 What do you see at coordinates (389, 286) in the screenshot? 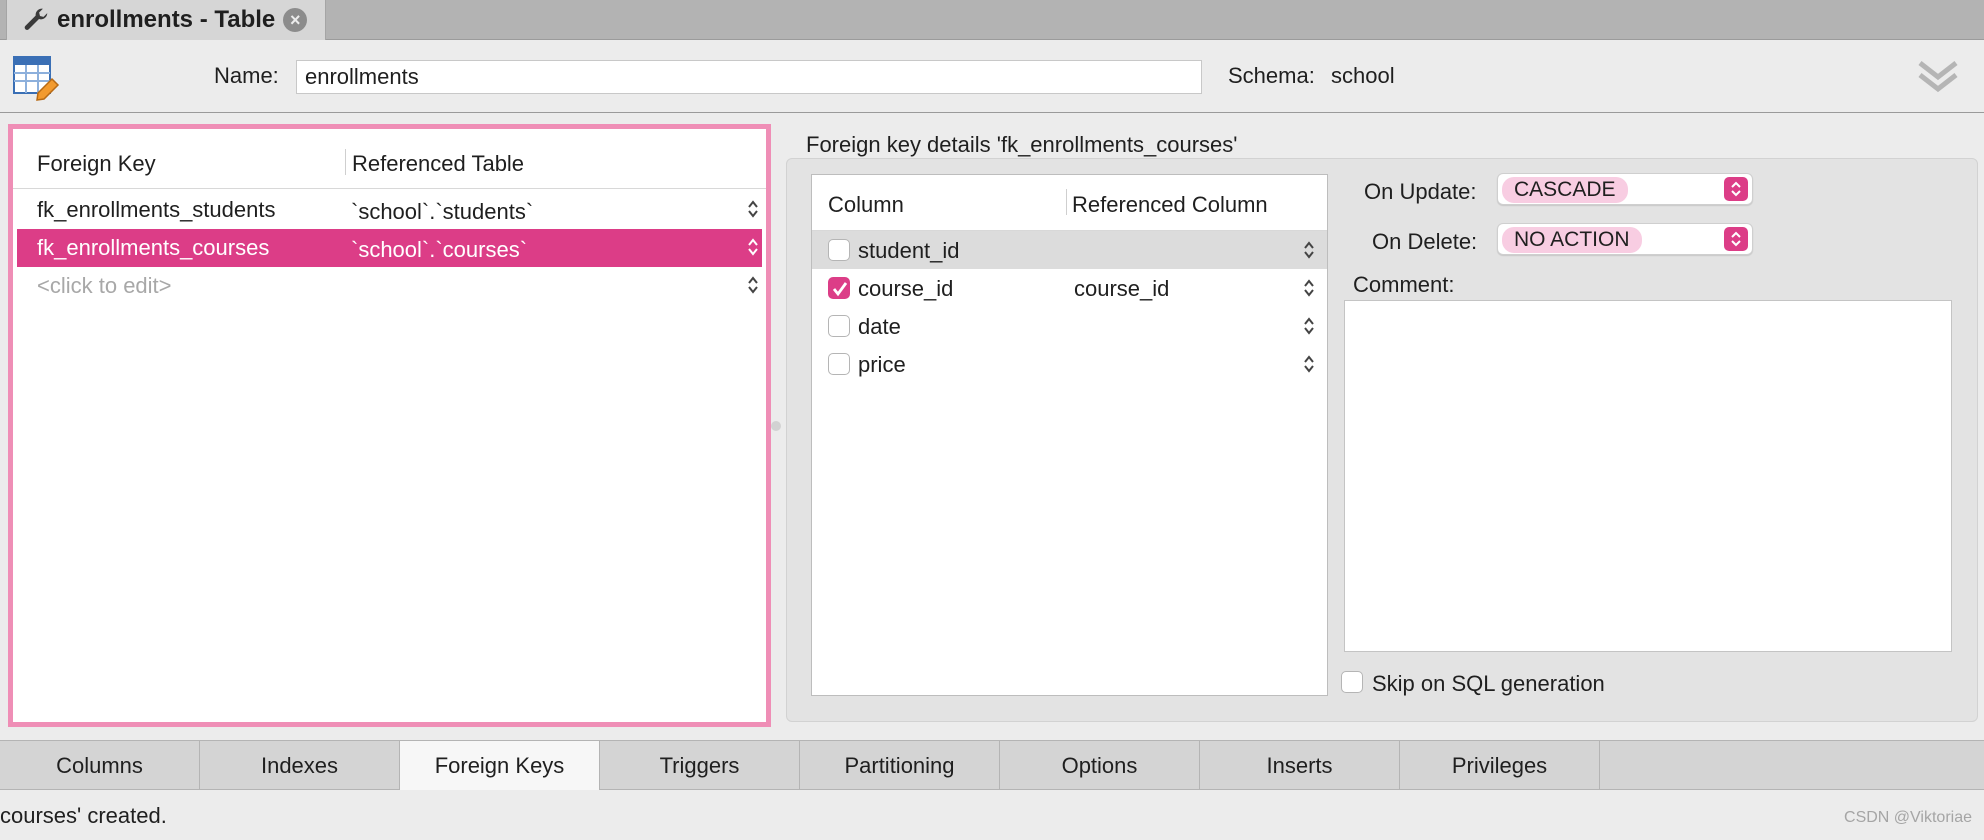
I see `foreign-key-row-new: <click to edit>` at bounding box center [389, 286].